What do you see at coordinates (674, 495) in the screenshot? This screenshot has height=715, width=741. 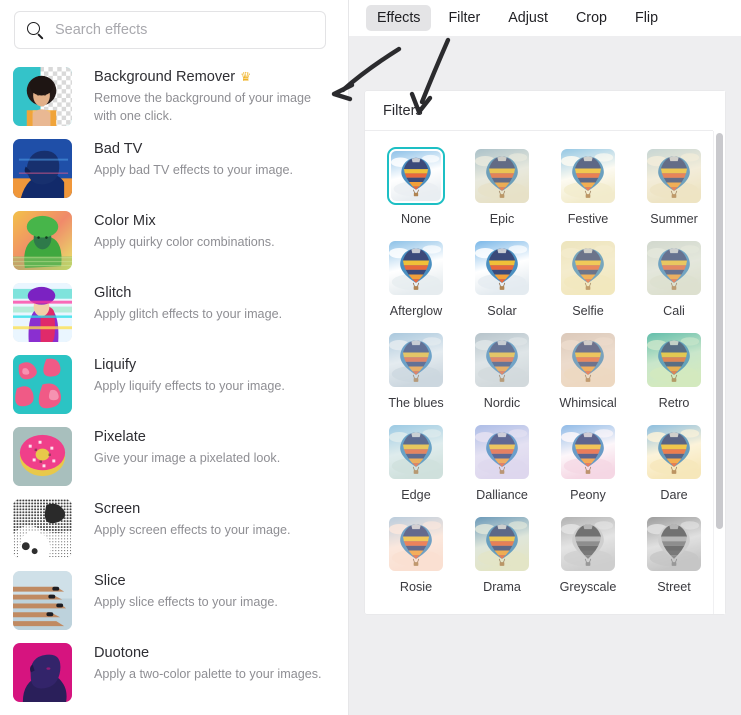 I see `filter-label: Dare` at bounding box center [674, 495].